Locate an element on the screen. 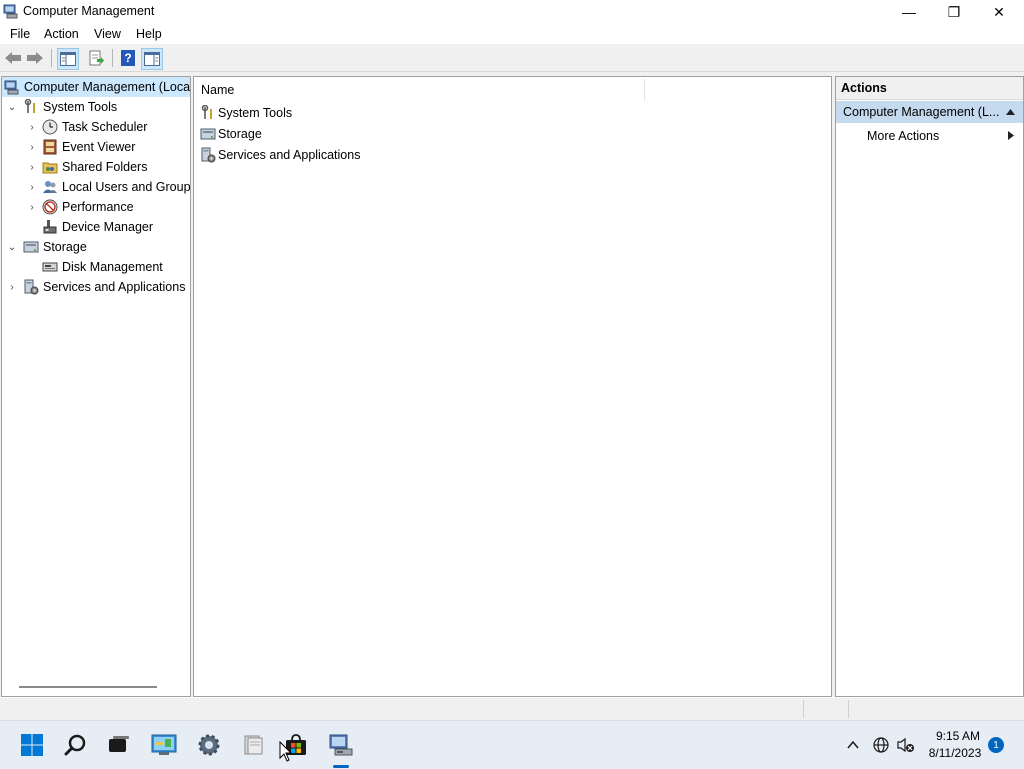  minimize-icon: — is located at coordinates (909, 12).